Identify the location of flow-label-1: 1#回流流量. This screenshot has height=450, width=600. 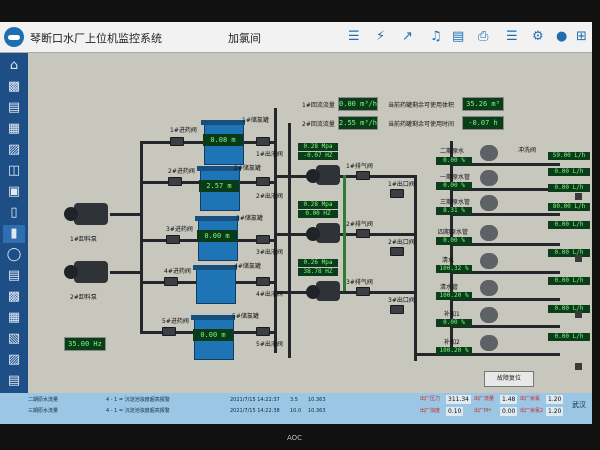
(318, 105).